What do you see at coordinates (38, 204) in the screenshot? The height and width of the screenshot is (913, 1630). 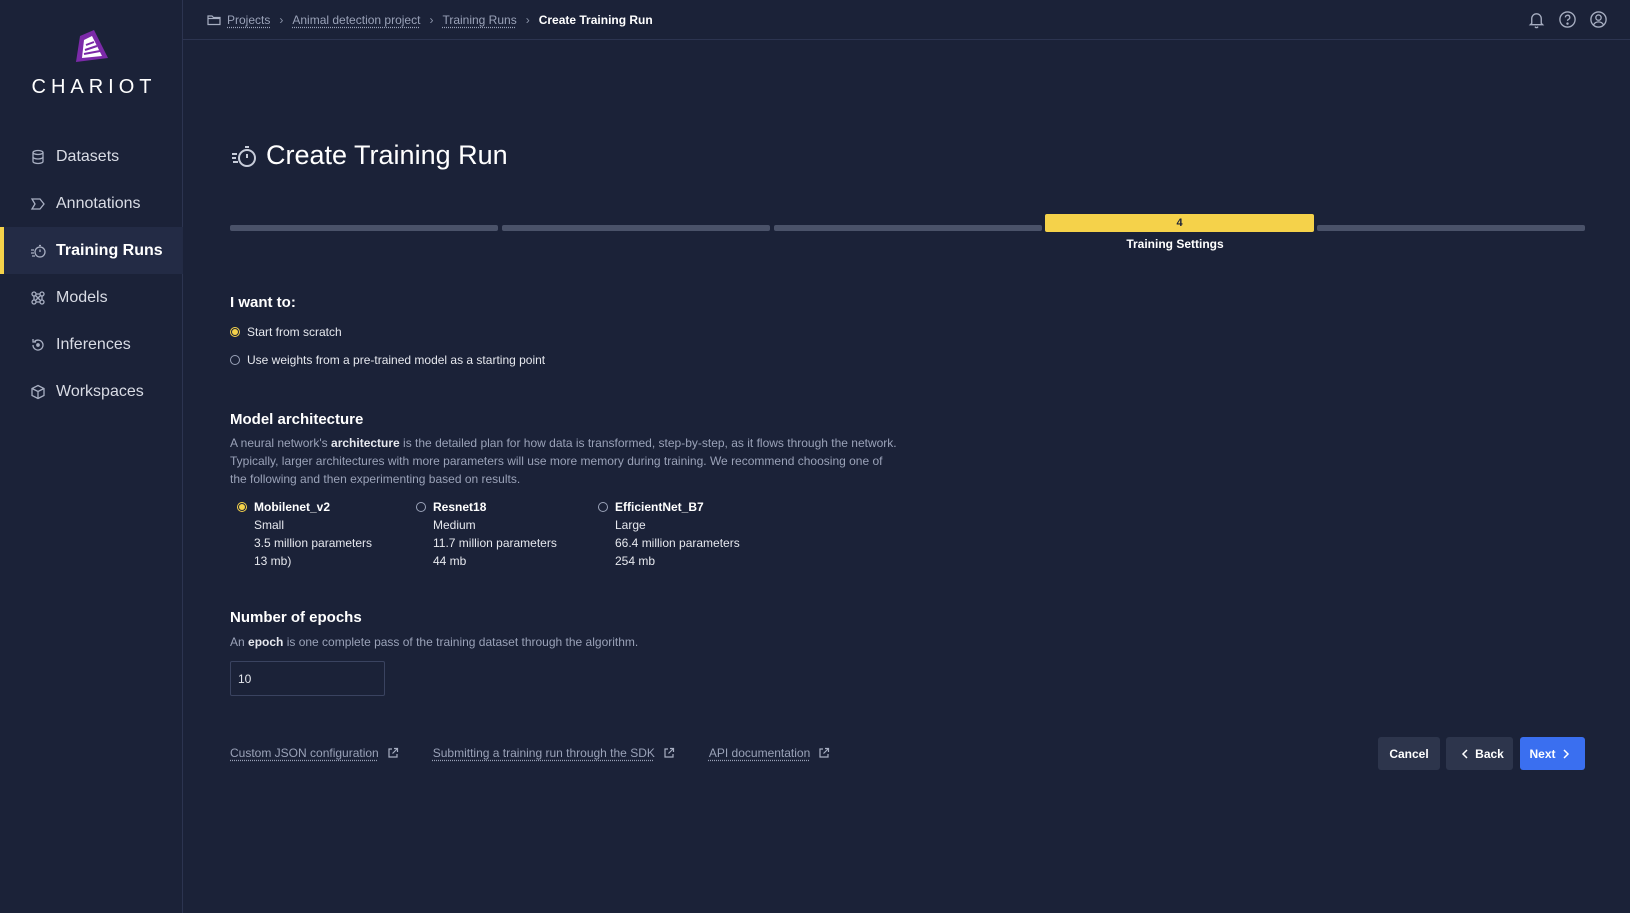 I see `tag-icon` at bounding box center [38, 204].